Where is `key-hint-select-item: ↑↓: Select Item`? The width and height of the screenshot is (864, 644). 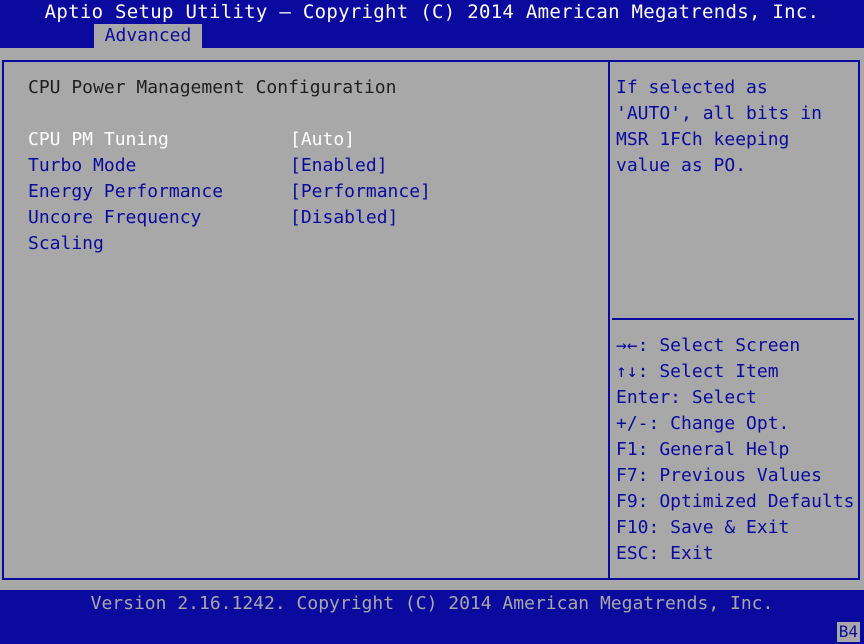 key-hint-select-item: ↑↓: Select Item is located at coordinates (697, 371).